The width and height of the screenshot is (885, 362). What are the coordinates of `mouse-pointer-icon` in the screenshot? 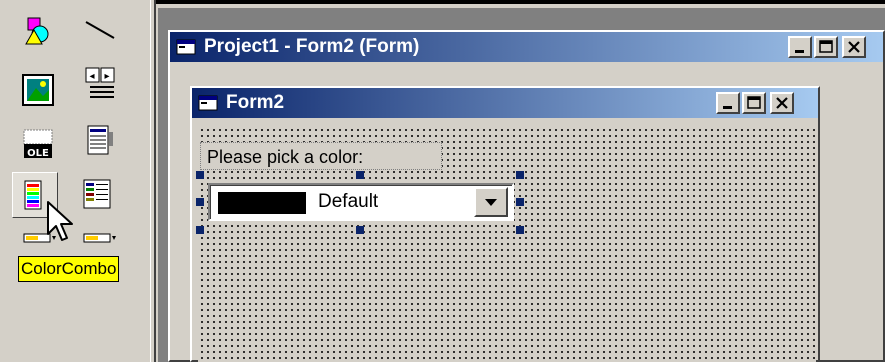 It's located at (60, 221).